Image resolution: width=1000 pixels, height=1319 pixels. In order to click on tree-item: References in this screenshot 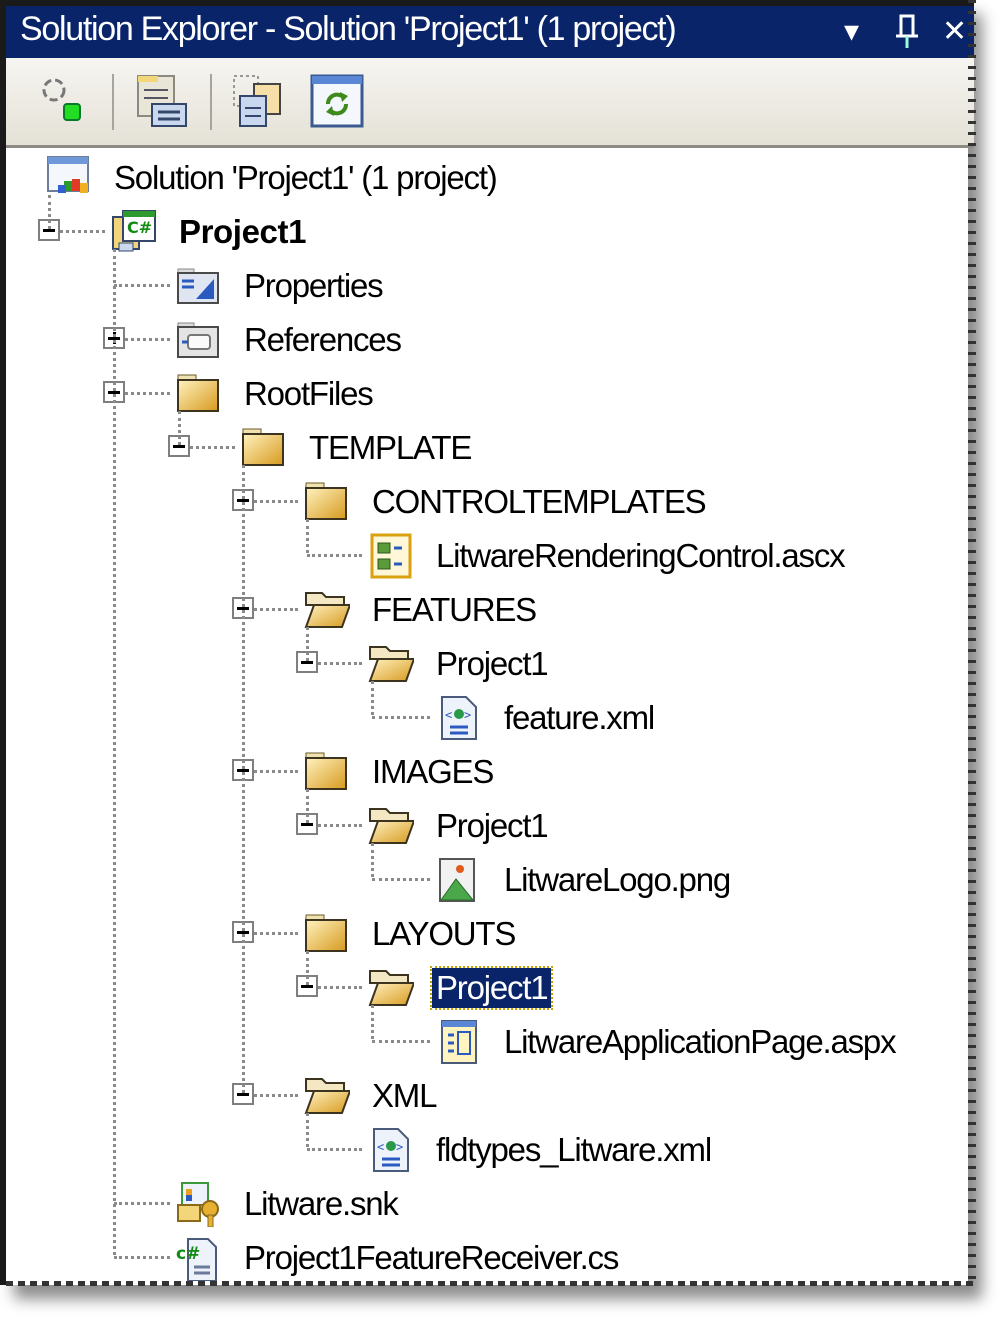, I will do `click(487, 340)`.